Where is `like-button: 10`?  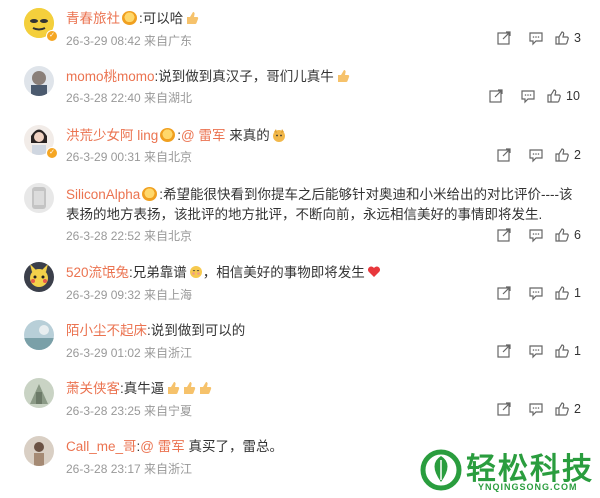 like-button: 10 is located at coordinates (563, 96).